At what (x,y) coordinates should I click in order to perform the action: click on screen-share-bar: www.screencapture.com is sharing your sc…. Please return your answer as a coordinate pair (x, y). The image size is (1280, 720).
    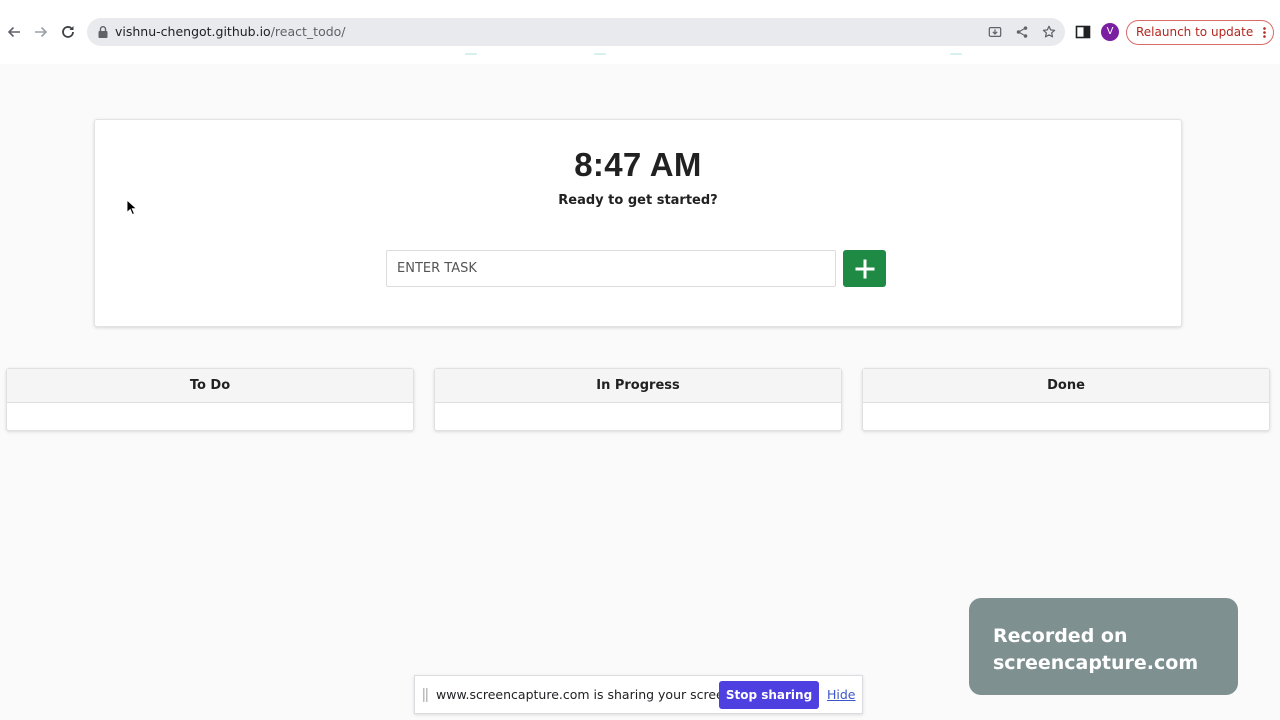
    Looking at the image, I should click on (638, 694).